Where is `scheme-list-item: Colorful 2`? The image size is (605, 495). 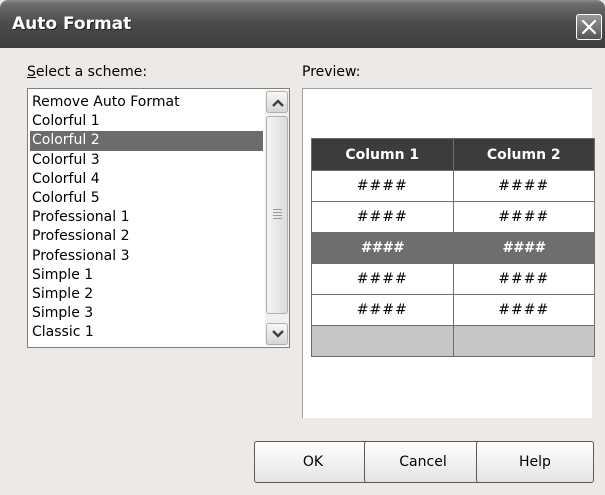 scheme-list-item: Colorful 2 is located at coordinates (146, 141).